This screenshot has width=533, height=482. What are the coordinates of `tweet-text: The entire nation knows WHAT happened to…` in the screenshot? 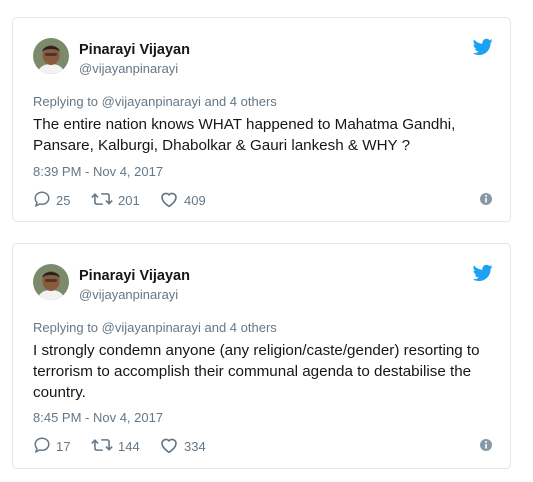 It's located at (244, 135).